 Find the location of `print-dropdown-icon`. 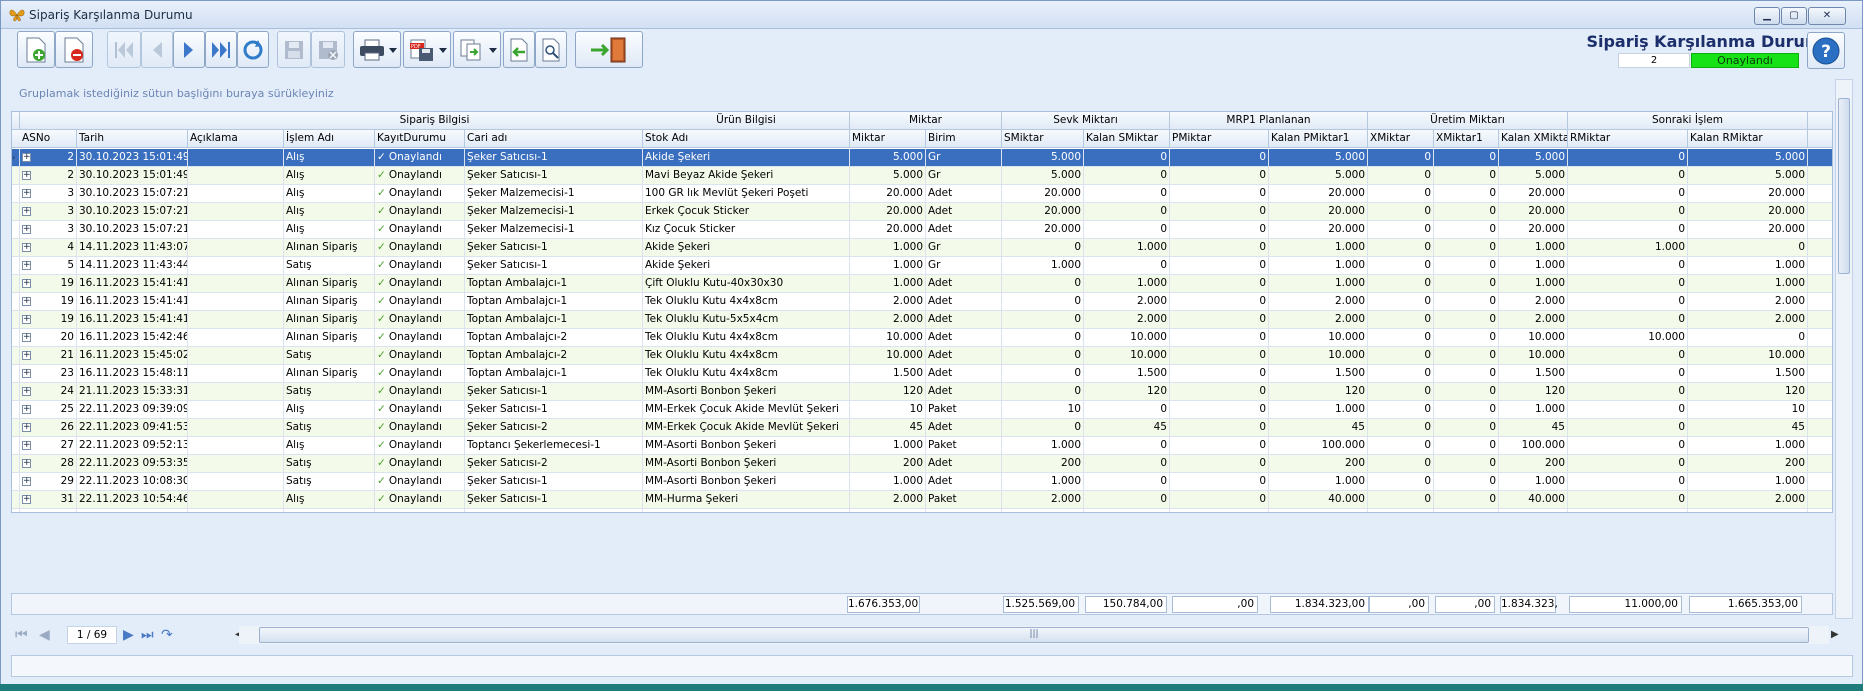

print-dropdown-icon is located at coordinates (393, 50).